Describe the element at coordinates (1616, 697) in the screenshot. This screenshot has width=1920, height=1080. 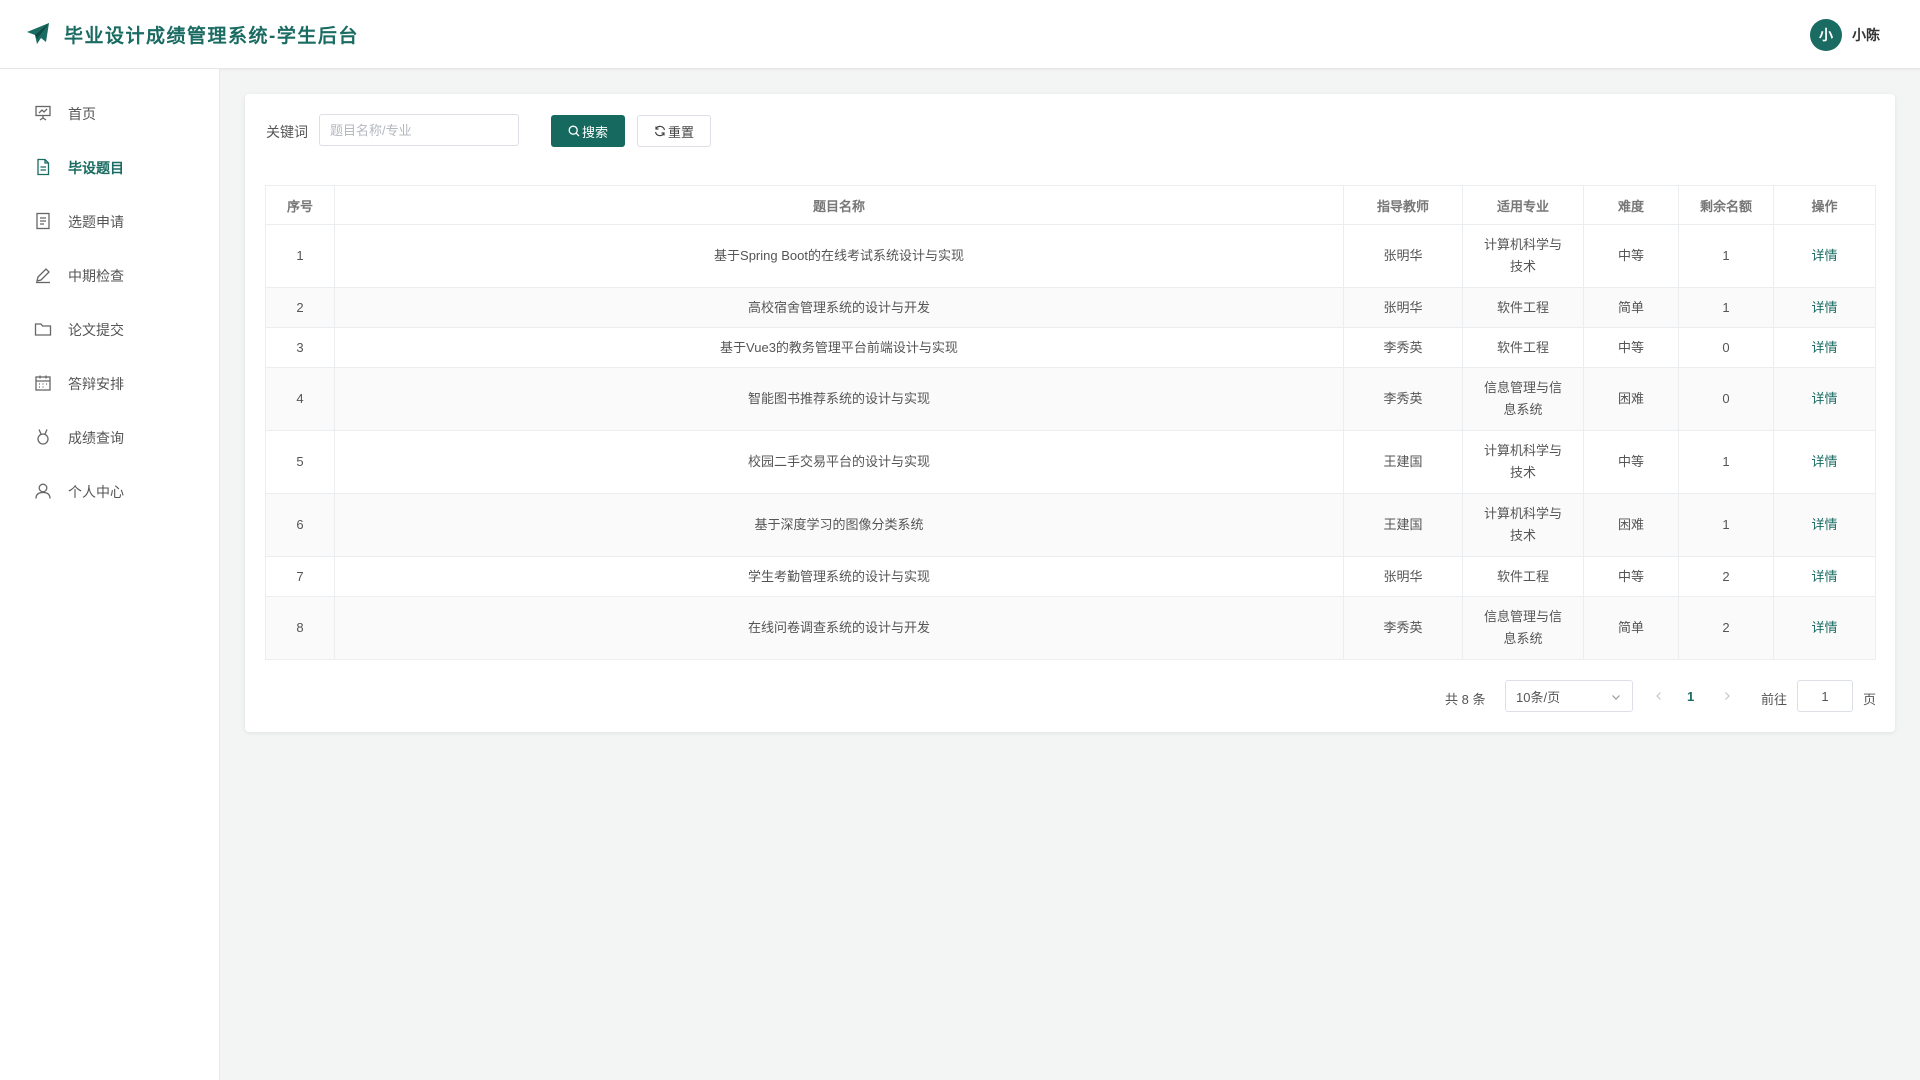
I see `chevron-down-icon` at that location.